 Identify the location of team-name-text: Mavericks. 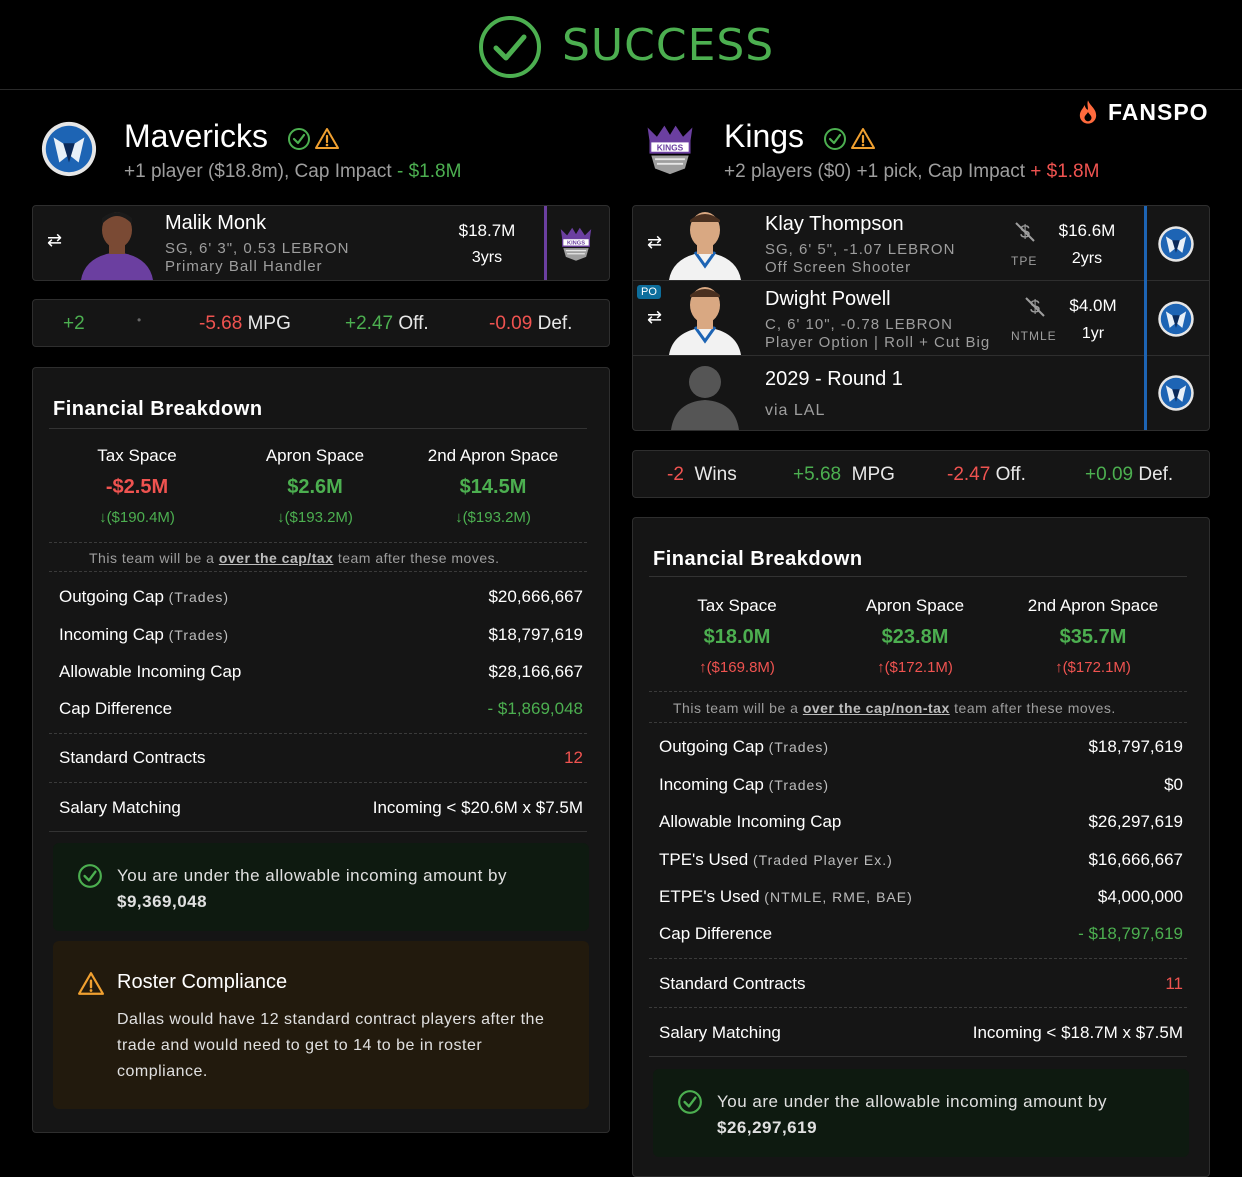
(196, 136).